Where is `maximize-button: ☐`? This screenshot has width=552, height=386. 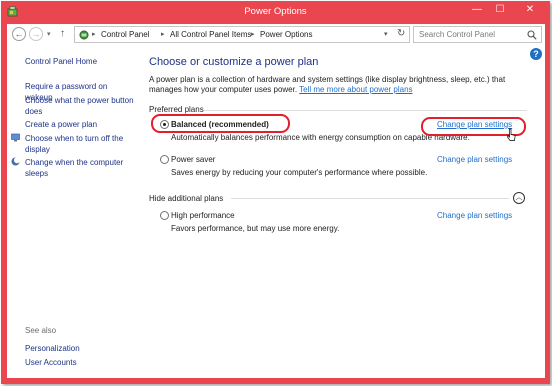
maximize-button: ☐ is located at coordinates (500, 10).